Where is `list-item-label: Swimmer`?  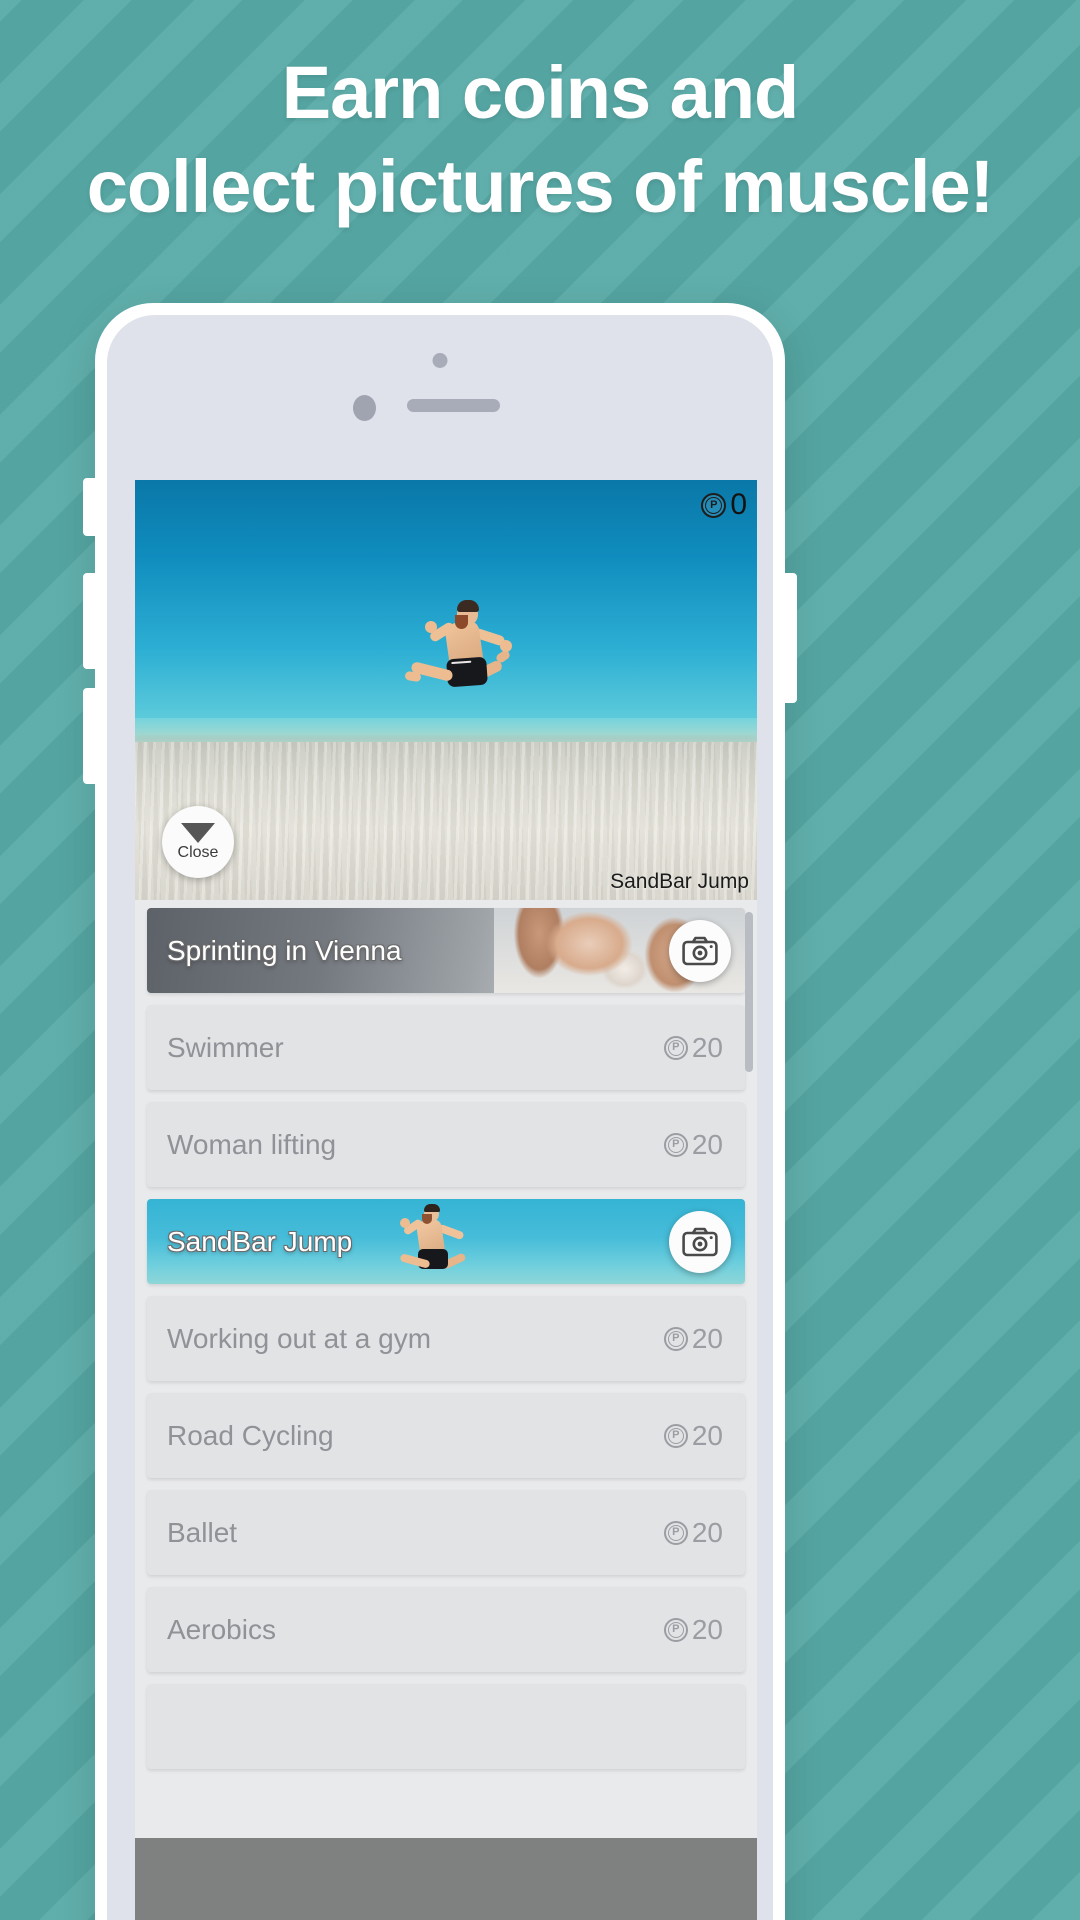
list-item-label: Swimmer is located at coordinates (225, 1047).